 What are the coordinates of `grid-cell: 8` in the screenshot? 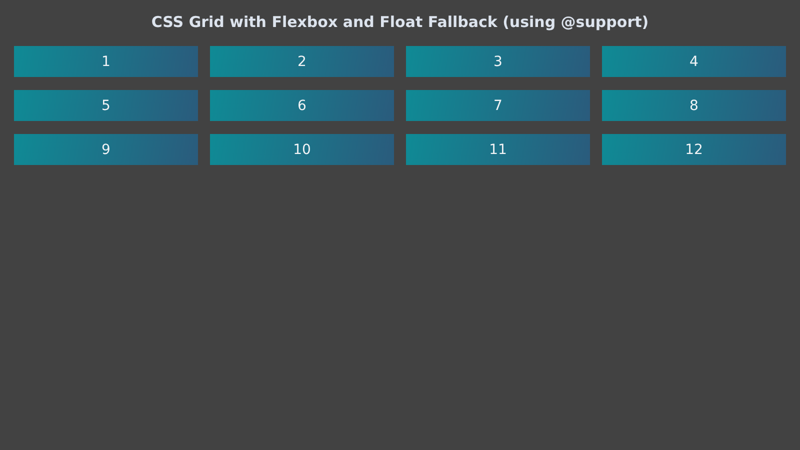 It's located at (694, 105).